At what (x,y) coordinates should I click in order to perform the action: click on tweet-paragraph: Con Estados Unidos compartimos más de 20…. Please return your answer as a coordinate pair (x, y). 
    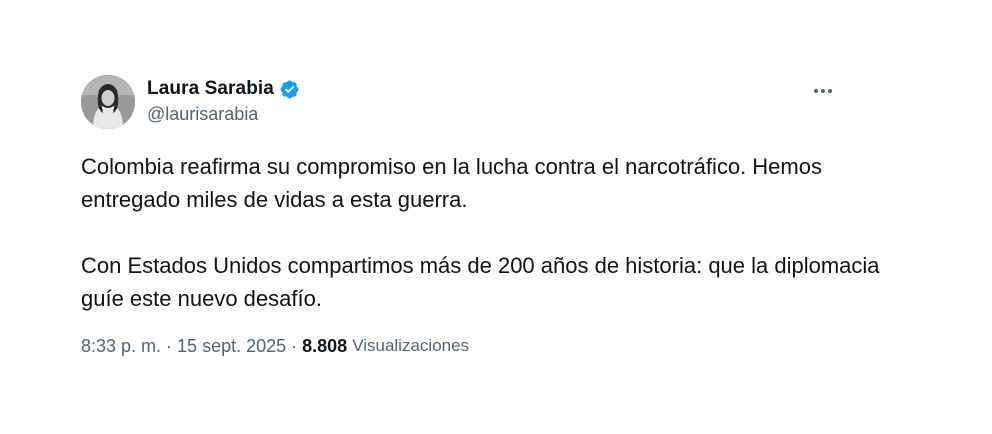
    Looking at the image, I should click on (480, 282).